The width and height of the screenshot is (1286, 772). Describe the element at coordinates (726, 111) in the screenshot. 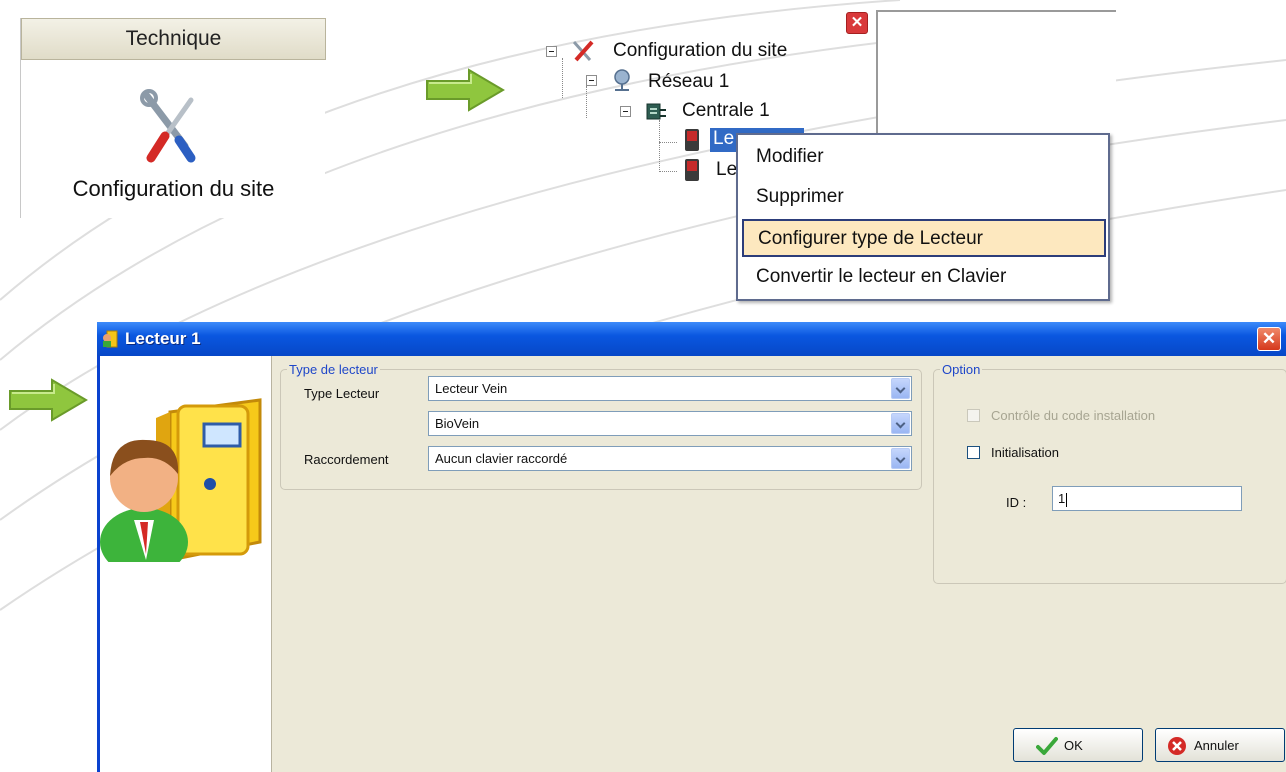

I see `tree-node-central: Centrale 1` at that location.